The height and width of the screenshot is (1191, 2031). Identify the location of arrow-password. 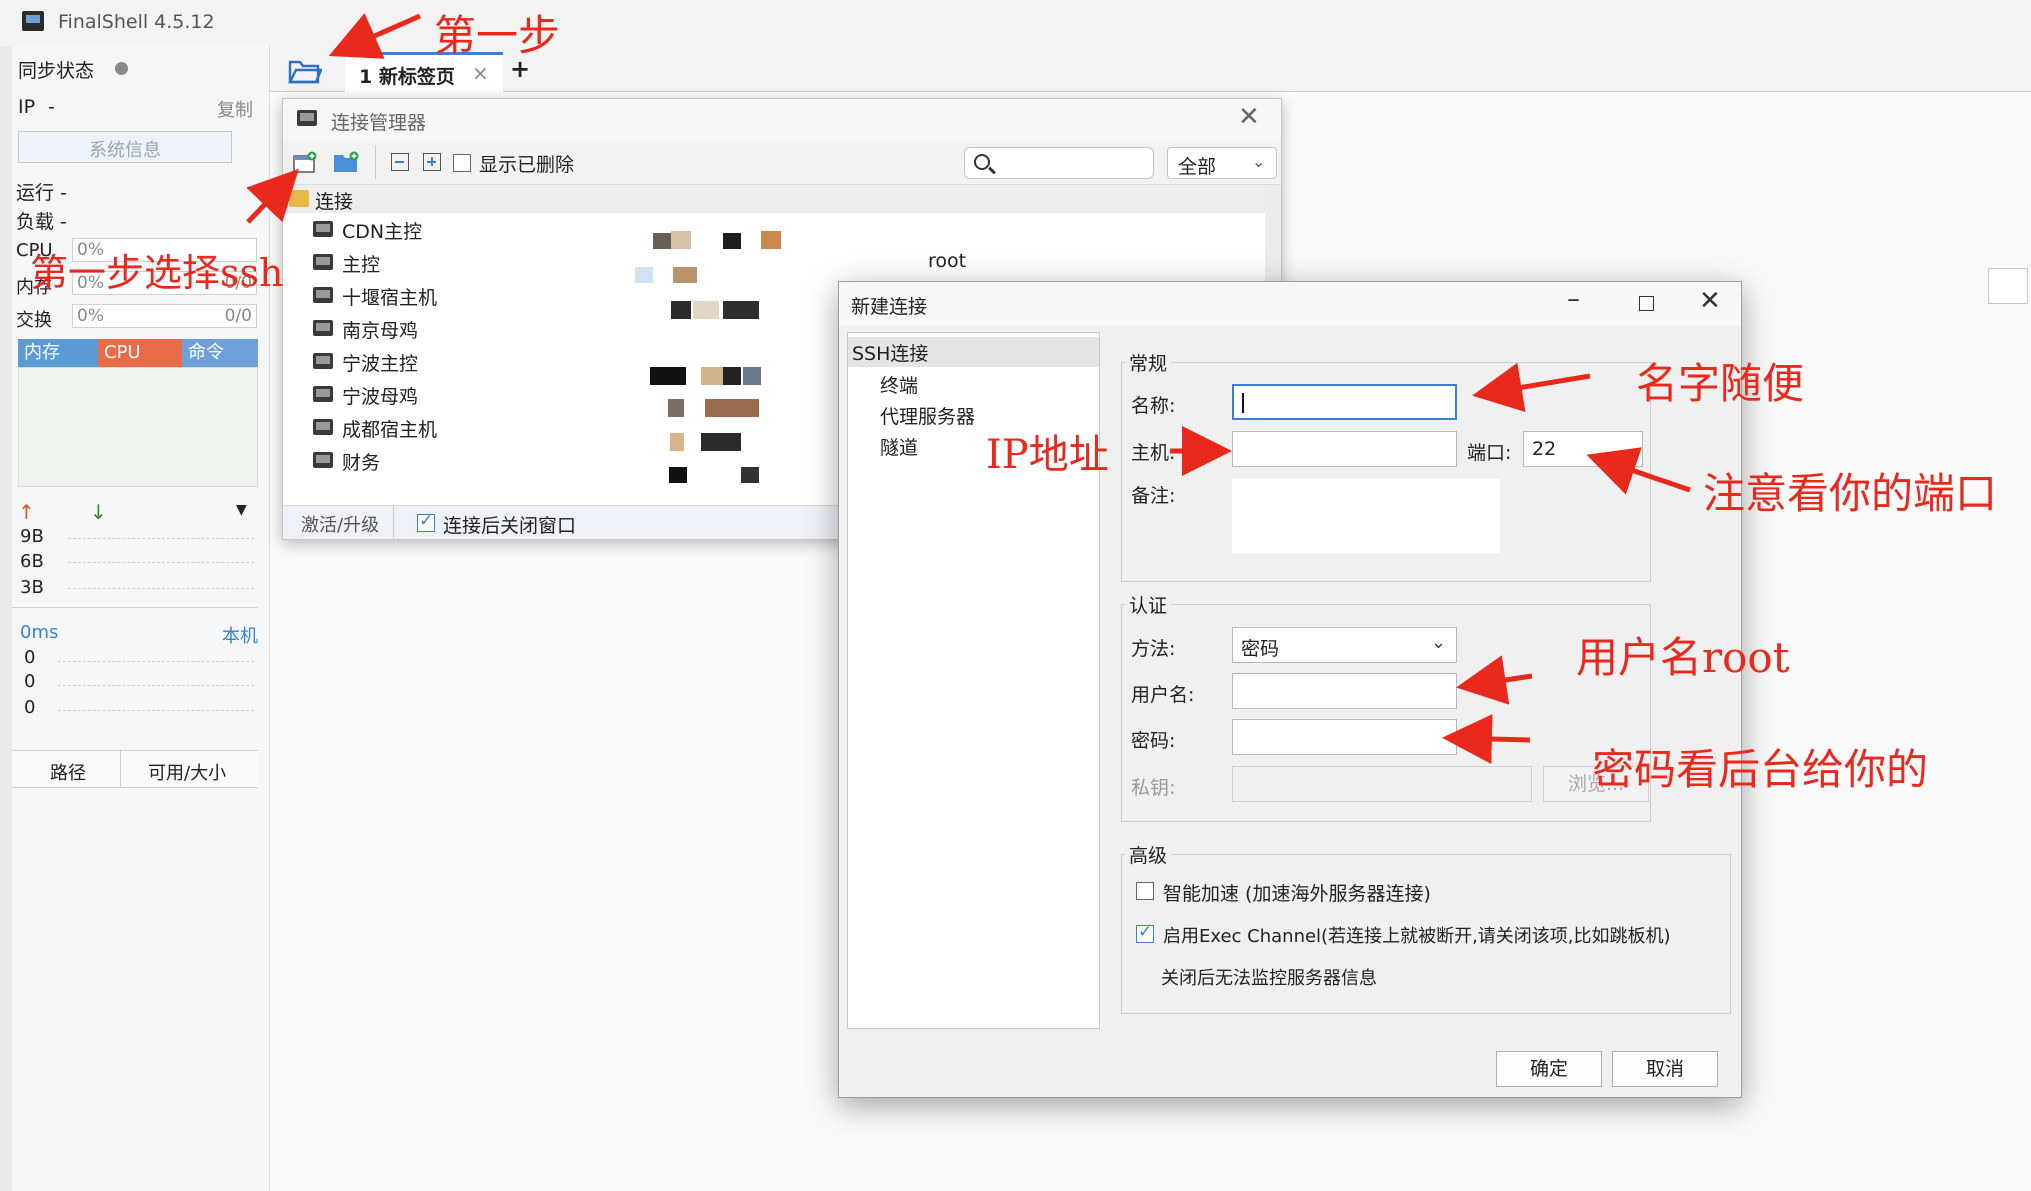
(1486, 739).